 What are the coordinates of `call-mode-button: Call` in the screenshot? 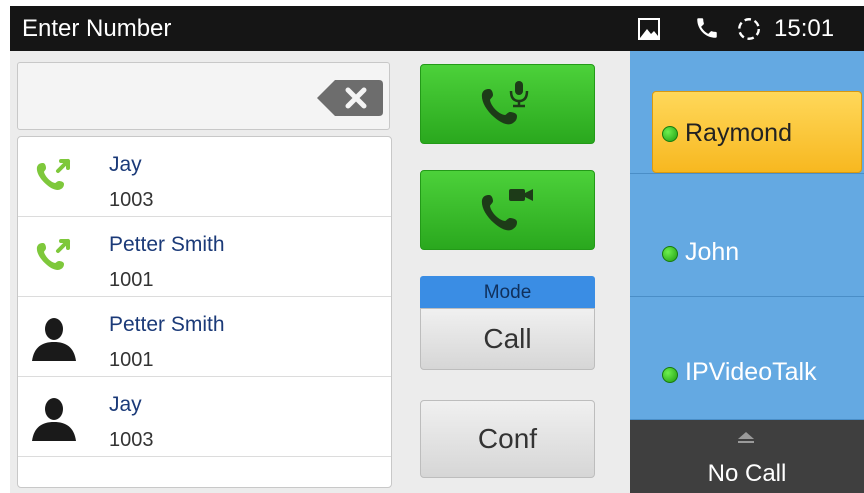 It's located at (507, 339).